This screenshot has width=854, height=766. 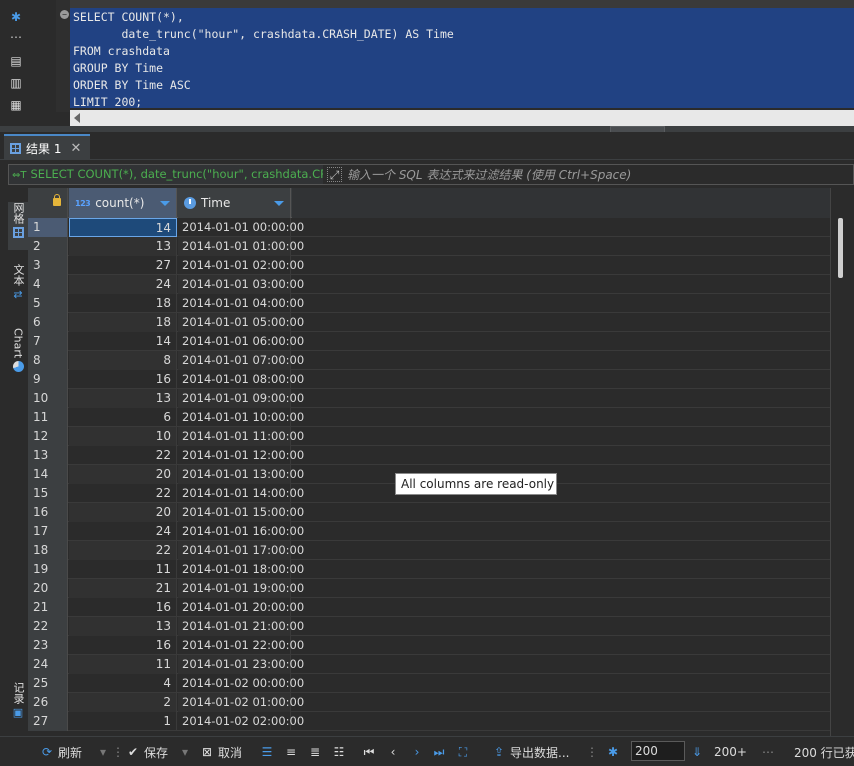 What do you see at coordinates (463, 752) in the screenshot?
I see `fetch-all-button: ⛶` at bounding box center [463, 752].